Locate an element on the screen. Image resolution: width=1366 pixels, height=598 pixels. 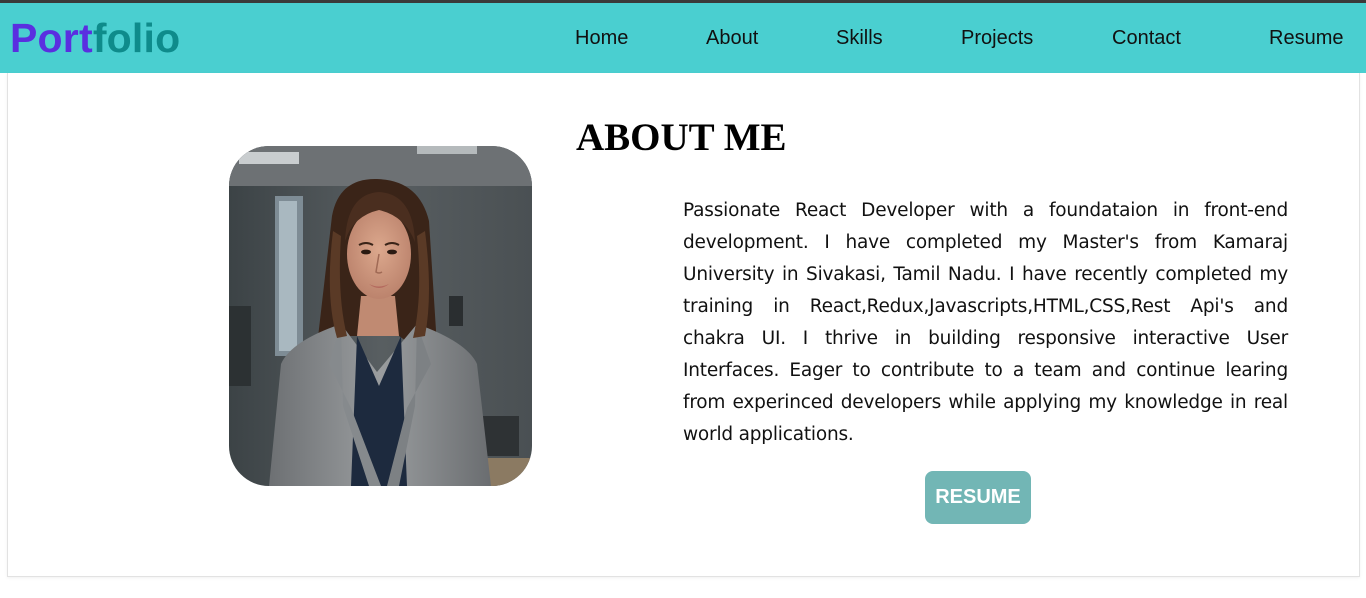
nav-link-contact: Contact is located at coordinates (1146, 38).